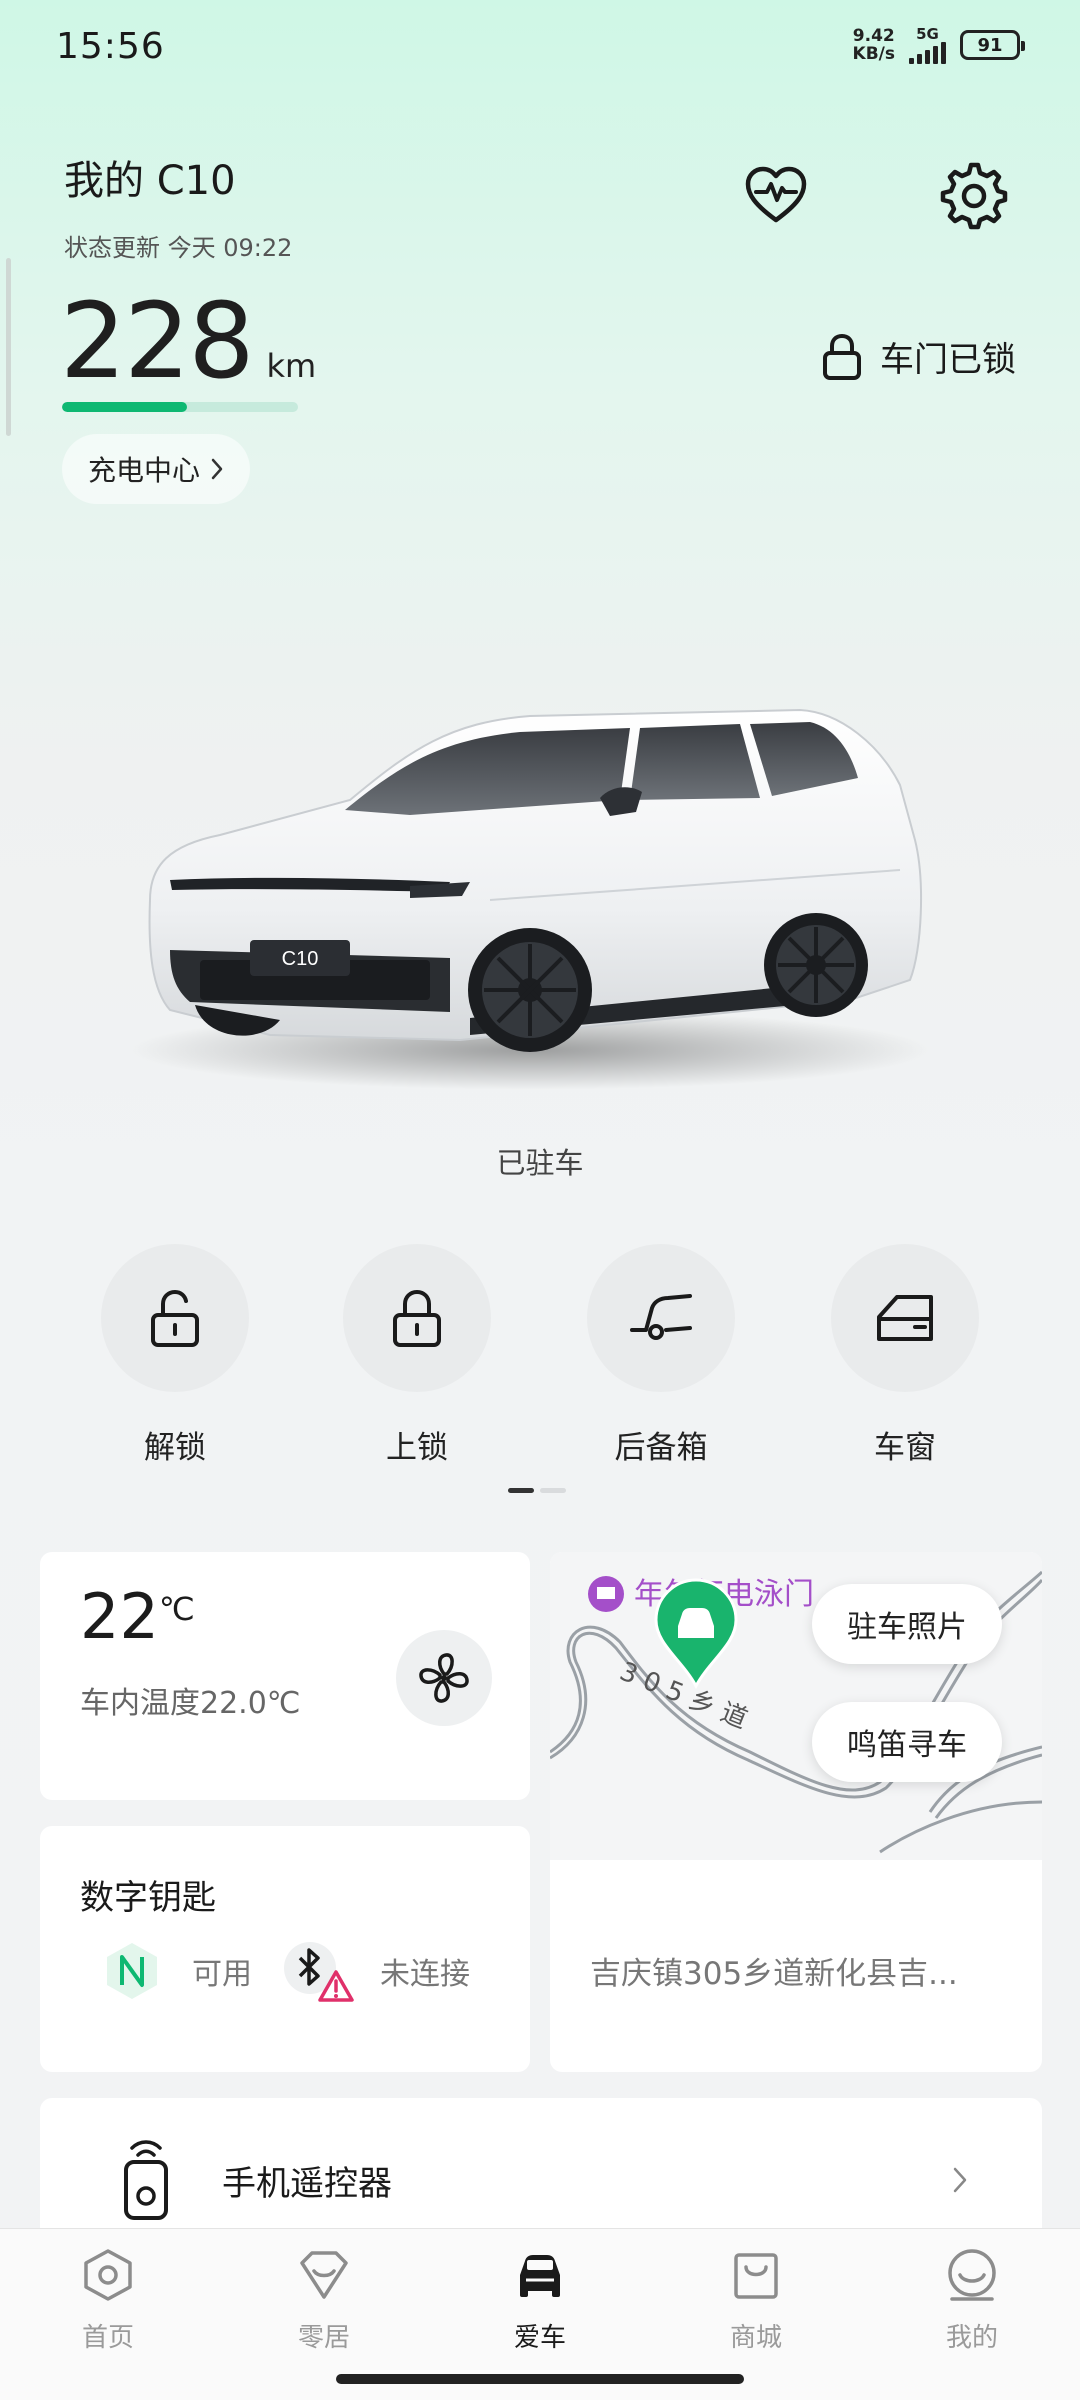 This screenshot has height=2400, width=1080. I want to click on home-indicator, so click(540, 2379).